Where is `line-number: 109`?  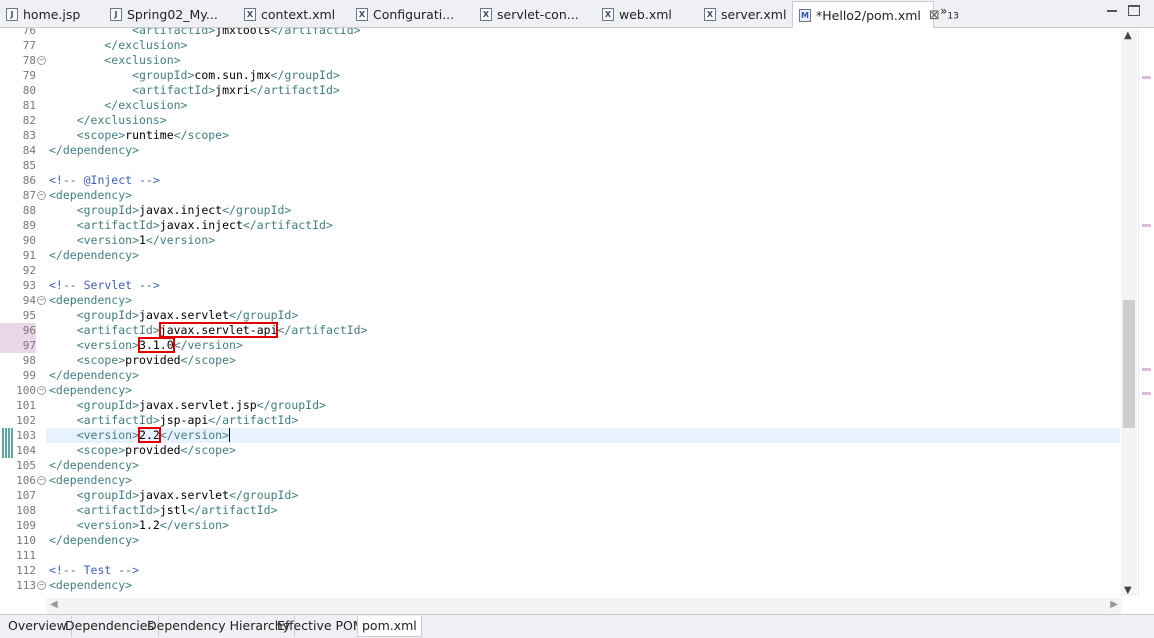
line-number: 109 is located at coordinates (26, 525).